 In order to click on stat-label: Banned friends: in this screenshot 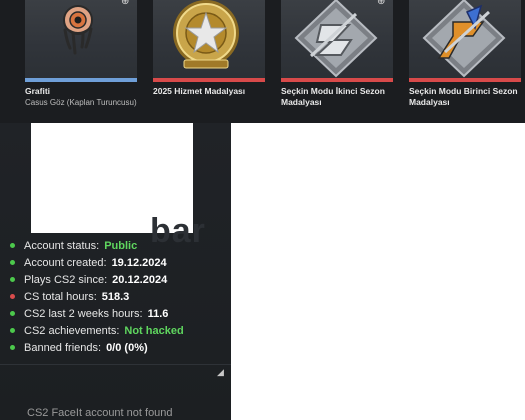, I will do `click(63, 347)`.